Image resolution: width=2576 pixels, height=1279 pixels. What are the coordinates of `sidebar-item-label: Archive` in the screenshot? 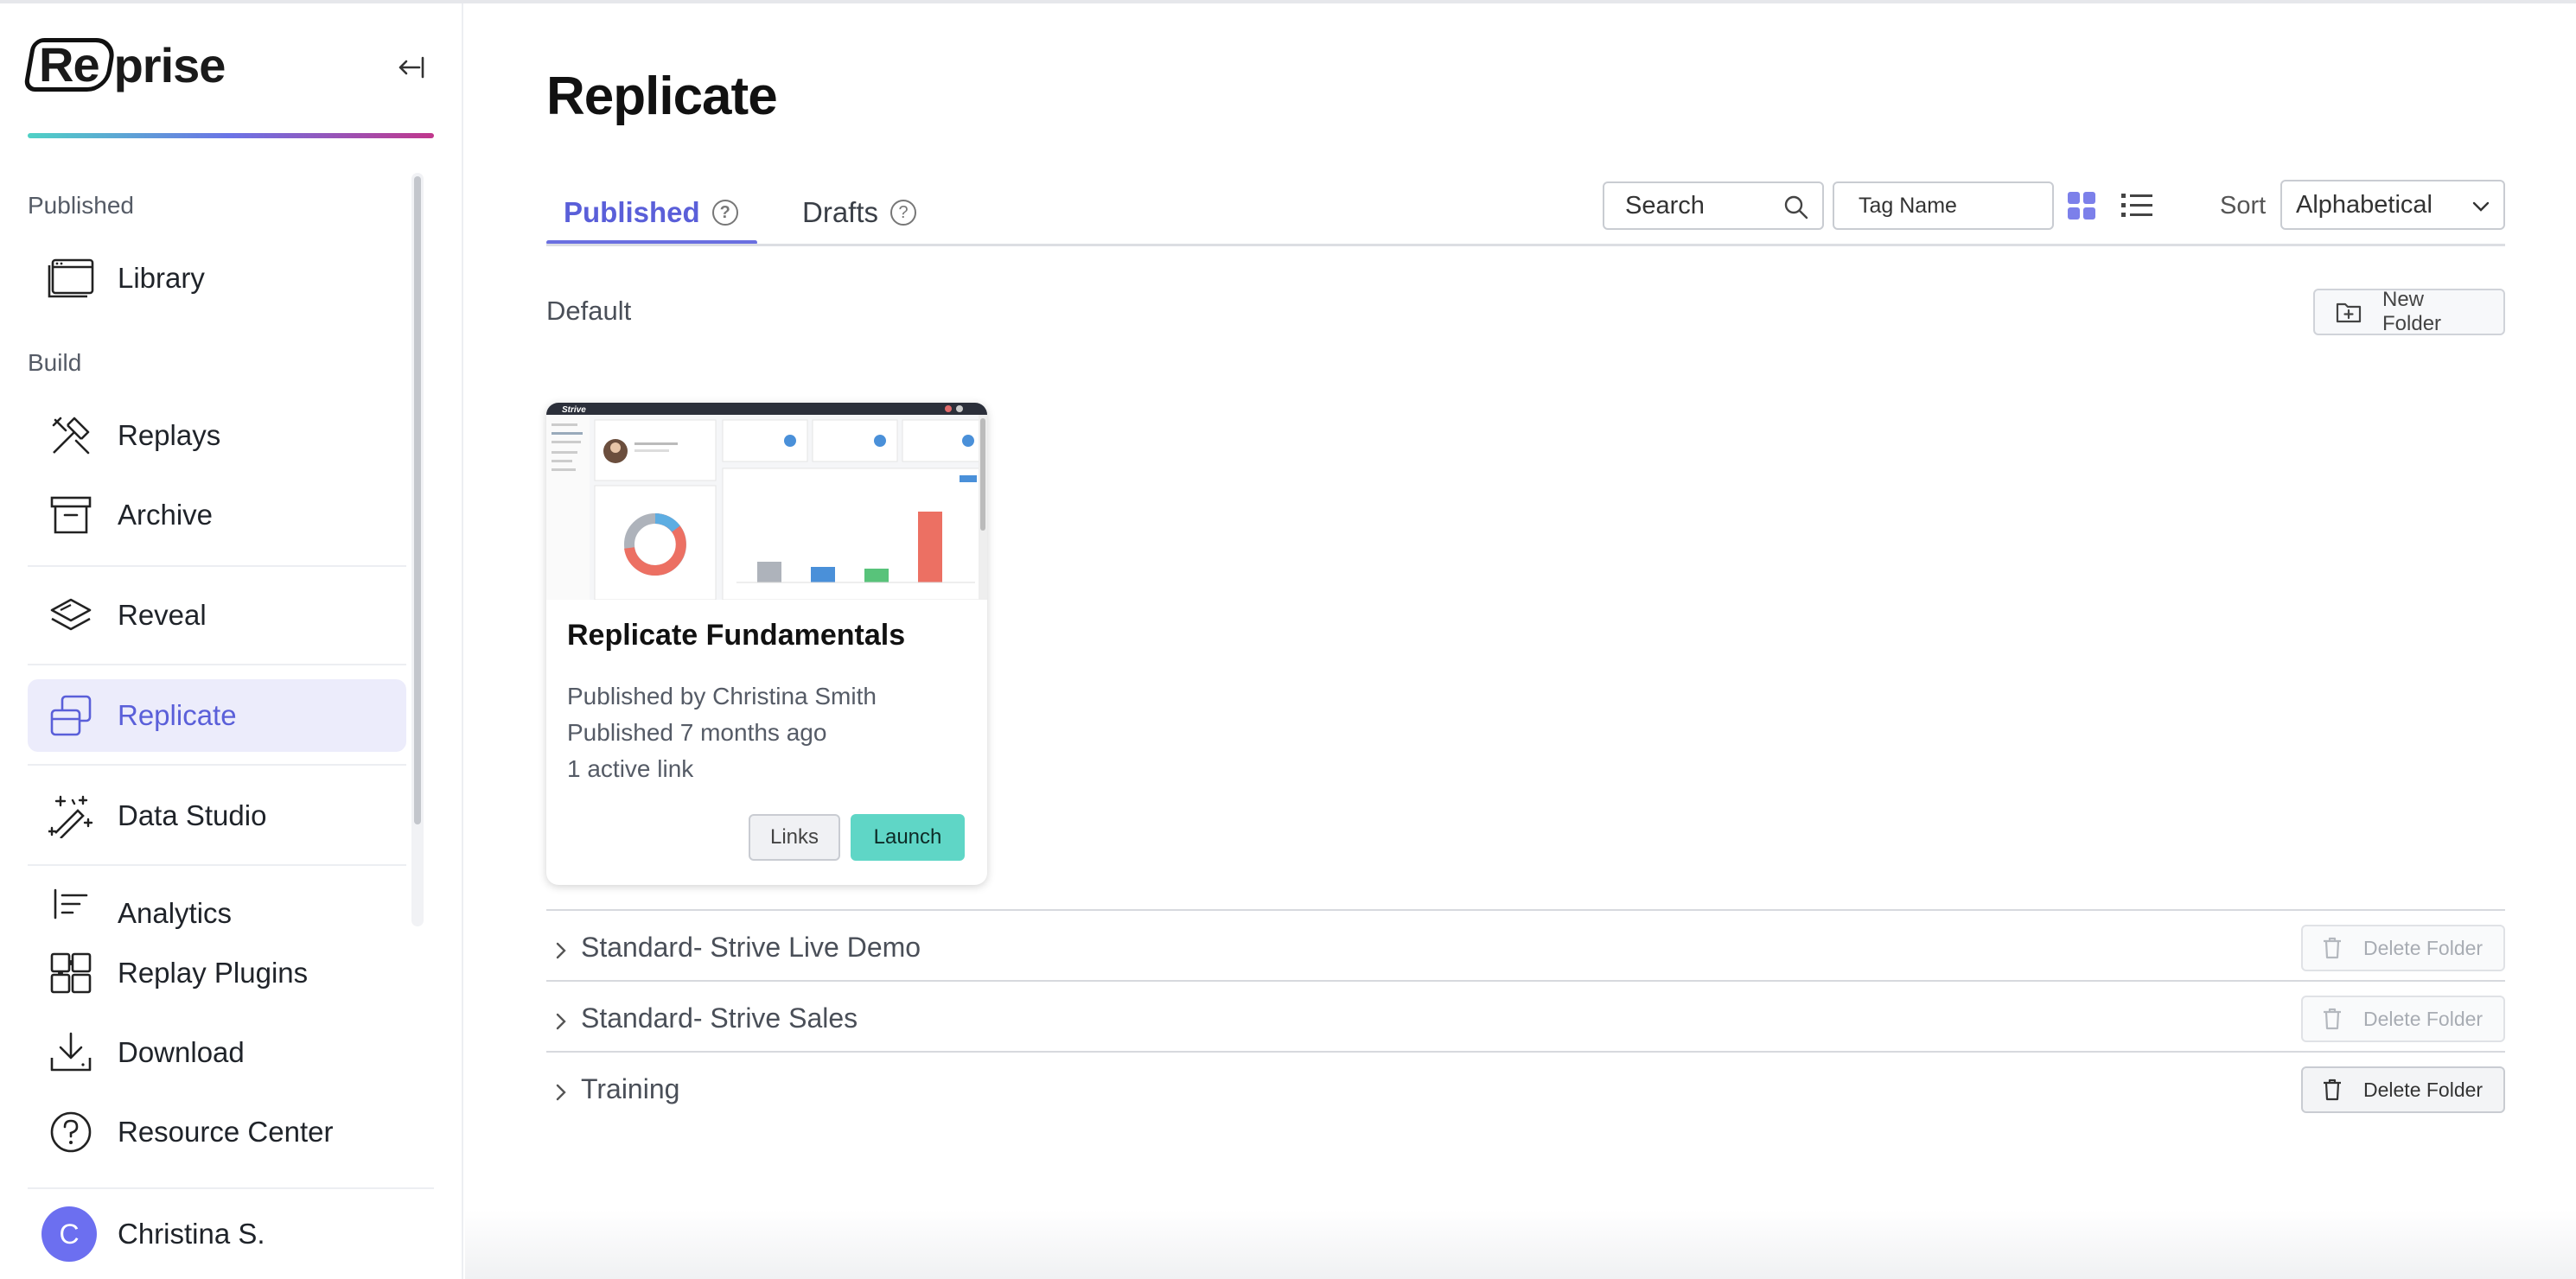 It's located at (166, 515).